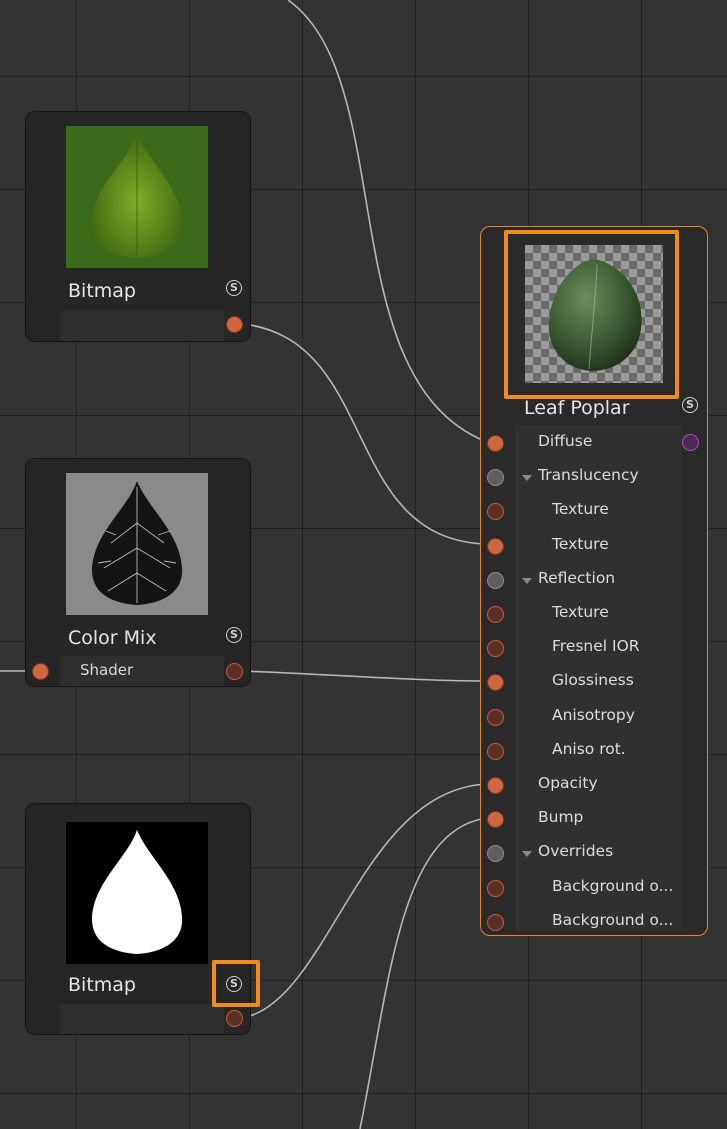 This screenshot has height=1129, width=727. I want to click on color-mix-input-port, so click(40, 671).